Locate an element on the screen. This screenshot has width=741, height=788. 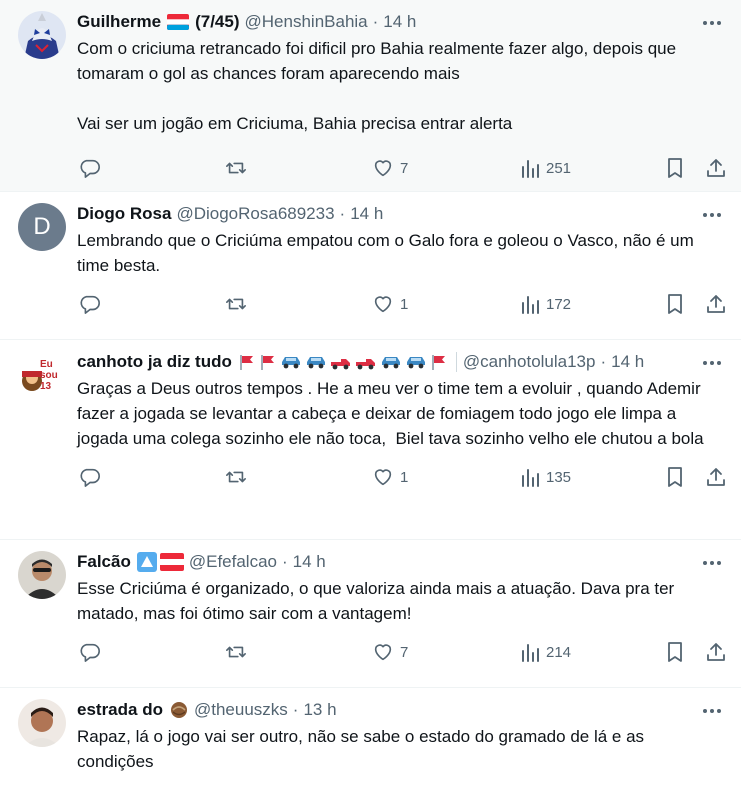
handle: @Efefalcao is located at coordinates (233, 562).